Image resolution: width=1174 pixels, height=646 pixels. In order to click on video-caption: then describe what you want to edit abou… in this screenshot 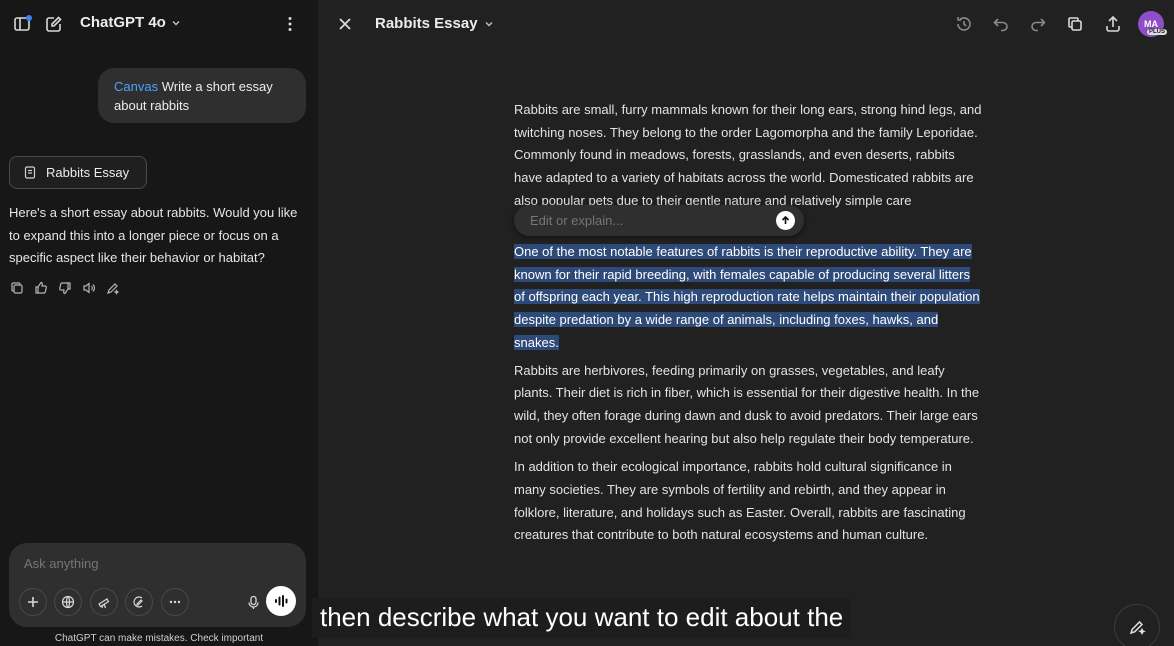, I will do `click(582, 618)`.